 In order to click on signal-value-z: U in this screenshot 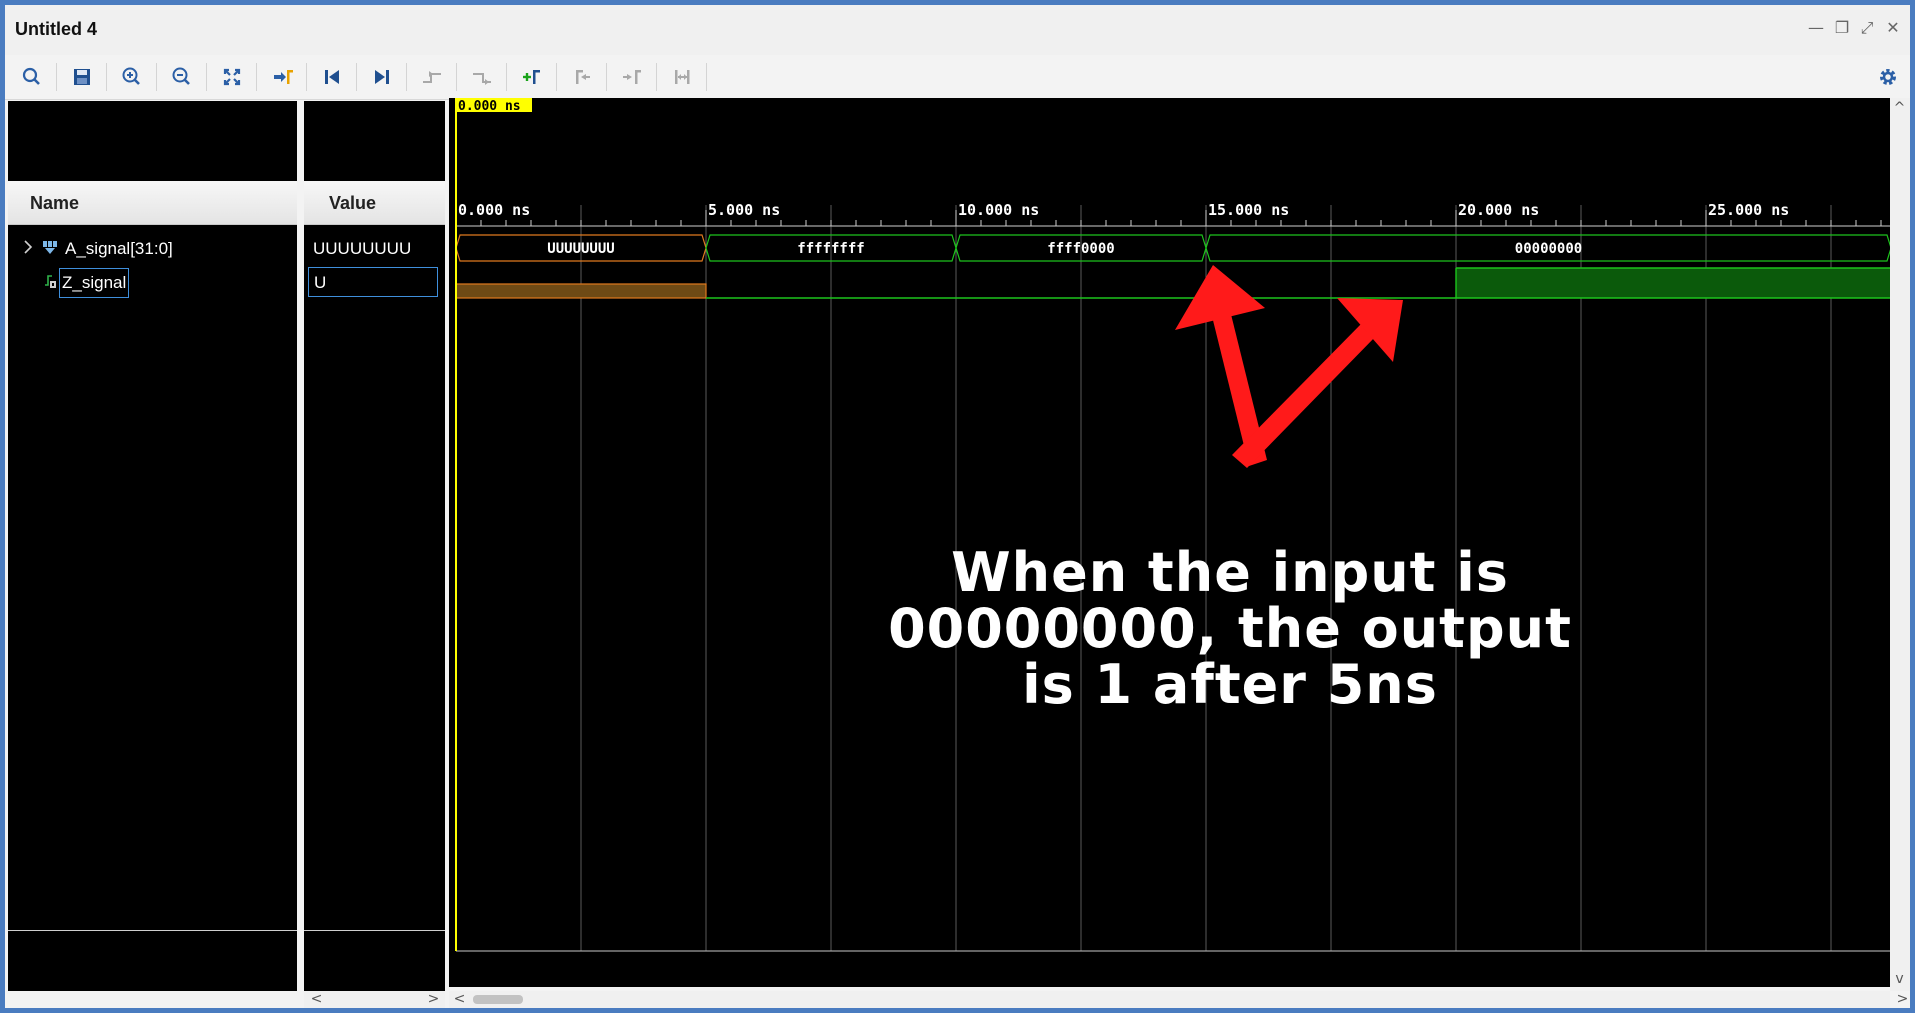, I will do `click(320, 282)`.